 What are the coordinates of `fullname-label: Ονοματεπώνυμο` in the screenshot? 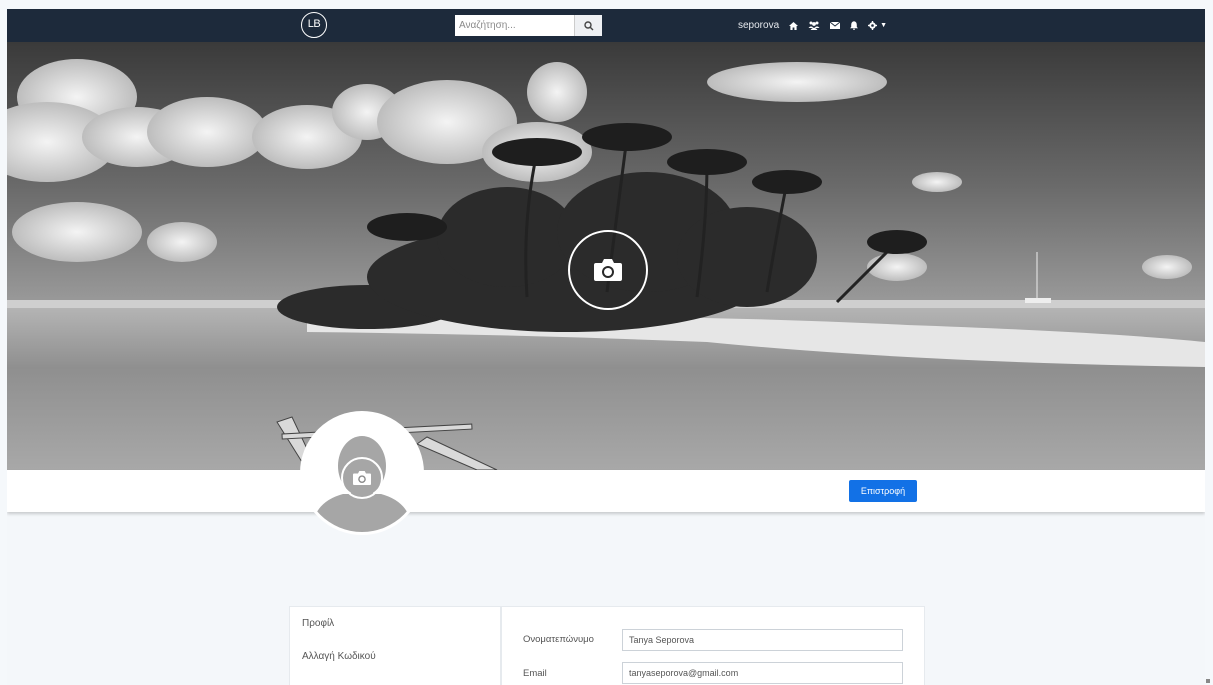 It's located at (558, 639).